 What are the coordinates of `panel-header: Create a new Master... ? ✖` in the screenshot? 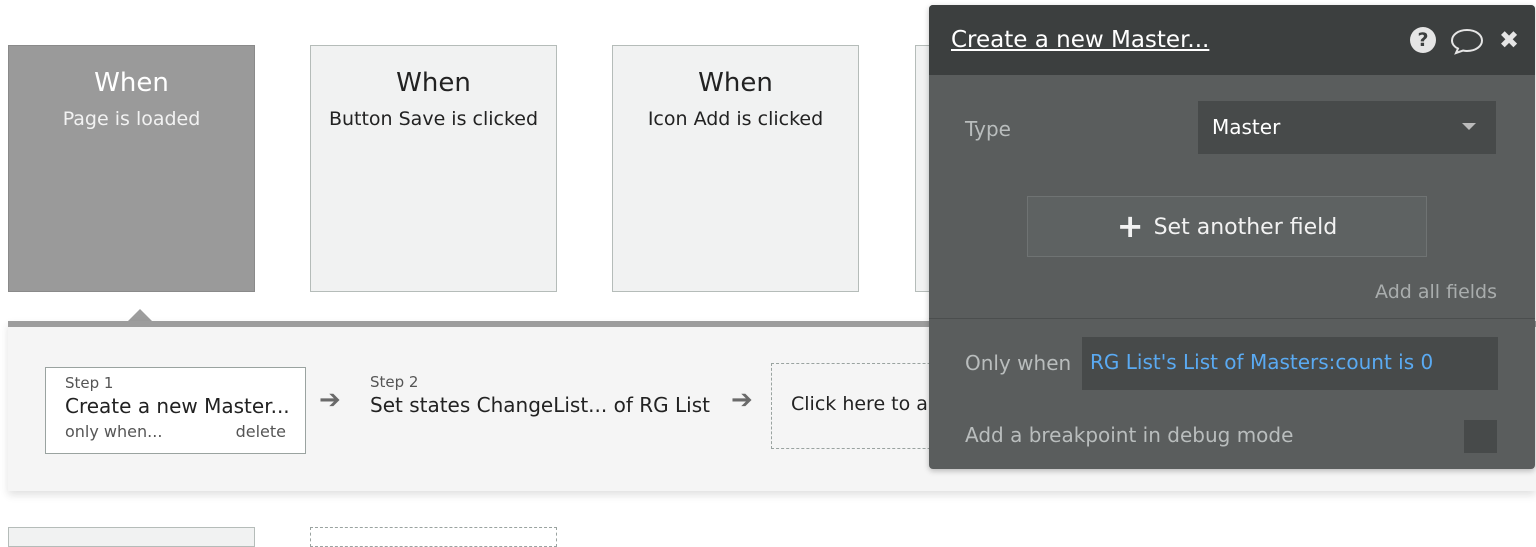 It's located at (1232, 40).